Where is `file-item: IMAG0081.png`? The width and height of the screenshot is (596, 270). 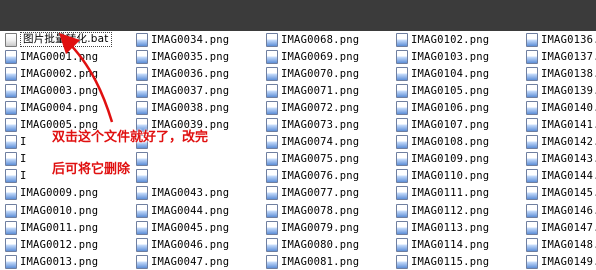
file-item: IMAG0081.png is located at coordinates (312, 261).